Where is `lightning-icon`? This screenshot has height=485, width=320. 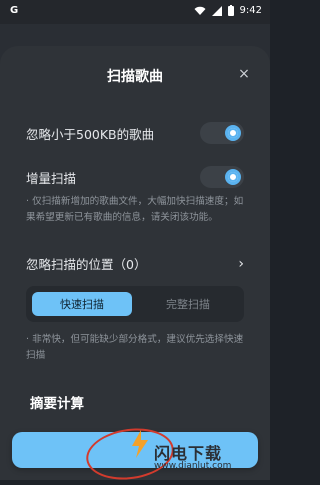 lightning-icon is located at coordinates (140, 444).